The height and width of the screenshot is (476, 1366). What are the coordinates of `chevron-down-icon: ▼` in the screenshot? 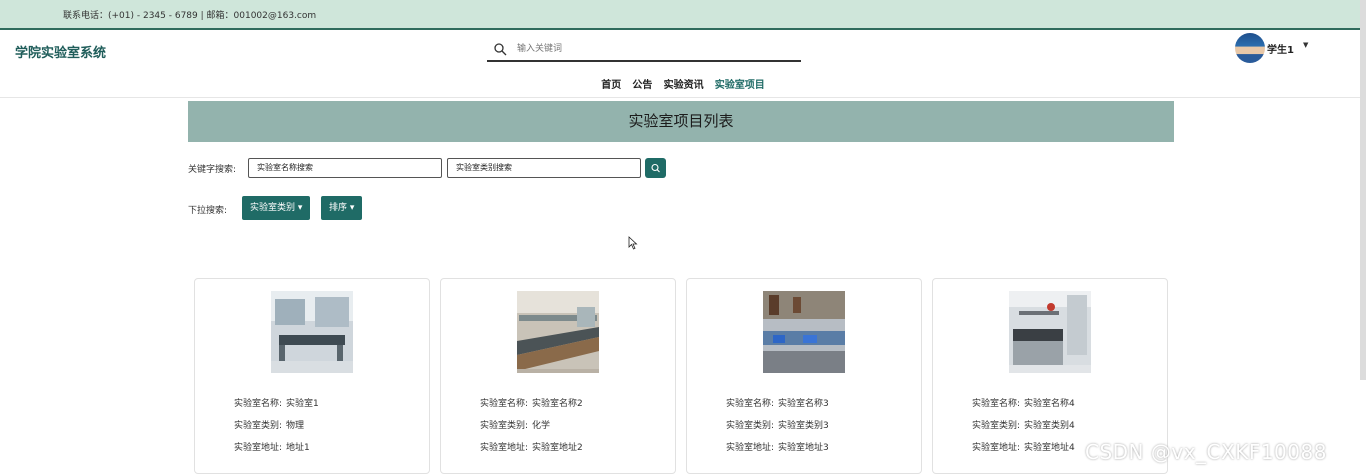 It's located at (1305, 45).